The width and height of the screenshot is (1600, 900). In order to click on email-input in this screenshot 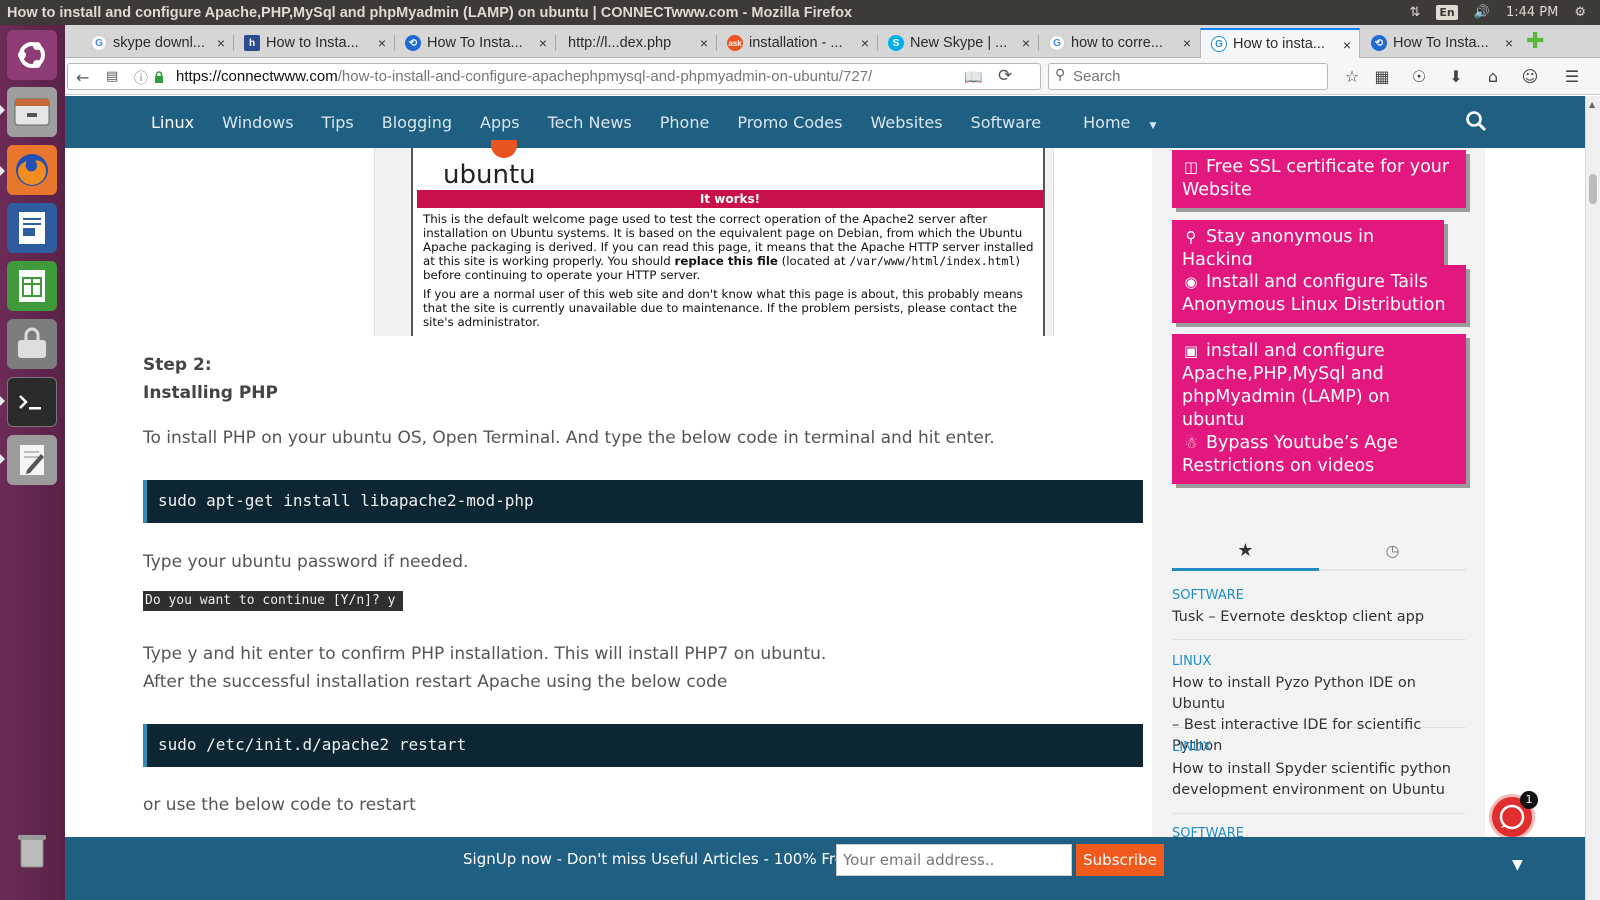, I will do `click(955, 860)`.